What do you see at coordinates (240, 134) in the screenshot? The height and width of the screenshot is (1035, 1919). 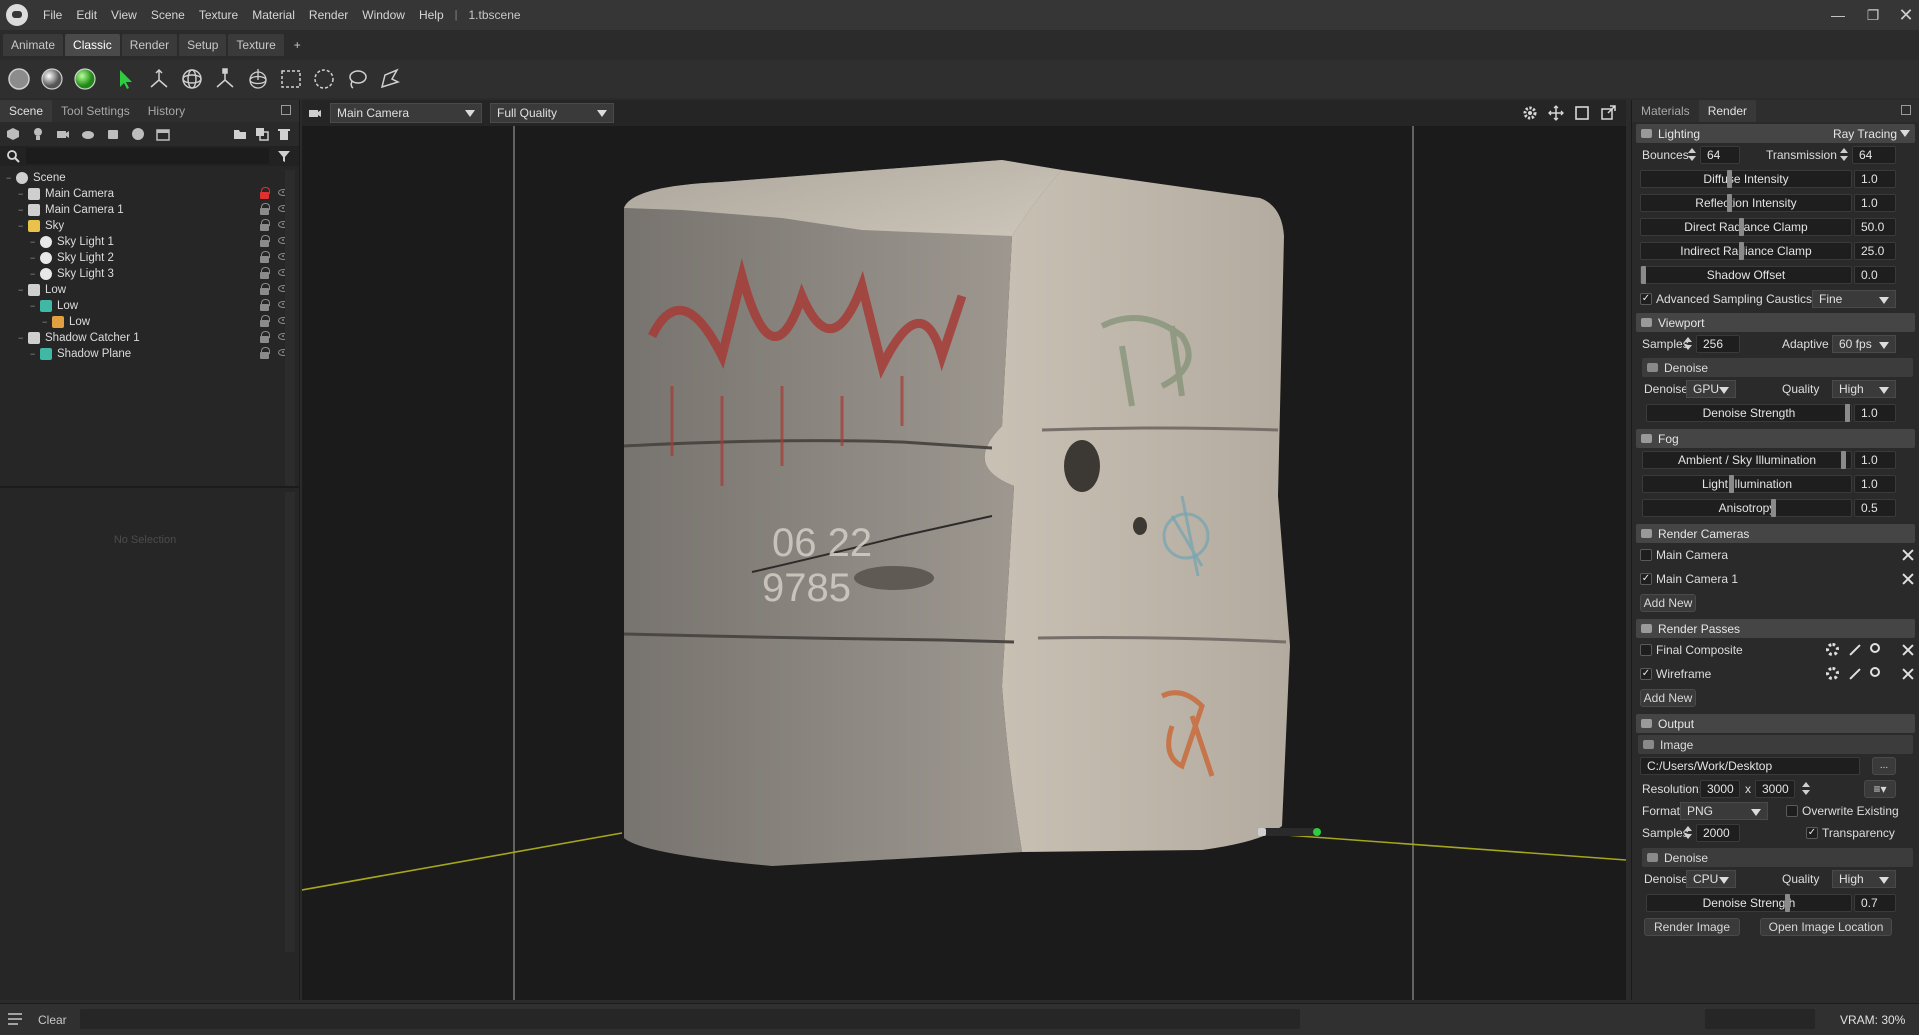 I see `folder-icon` at bounding box center [240, 134].